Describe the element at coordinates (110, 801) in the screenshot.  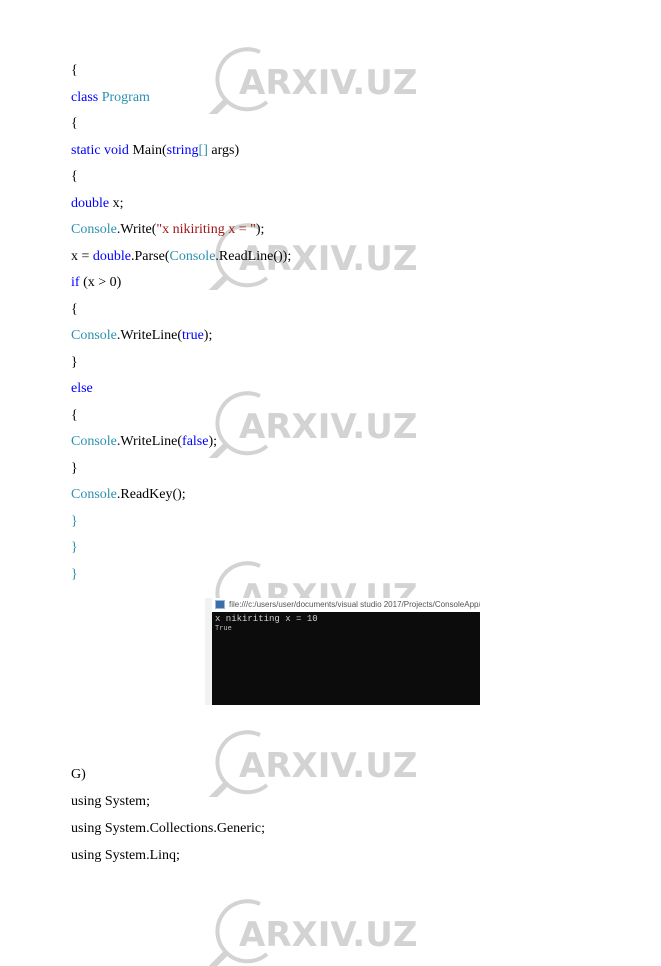
I see `using-line: using System;` at that location.